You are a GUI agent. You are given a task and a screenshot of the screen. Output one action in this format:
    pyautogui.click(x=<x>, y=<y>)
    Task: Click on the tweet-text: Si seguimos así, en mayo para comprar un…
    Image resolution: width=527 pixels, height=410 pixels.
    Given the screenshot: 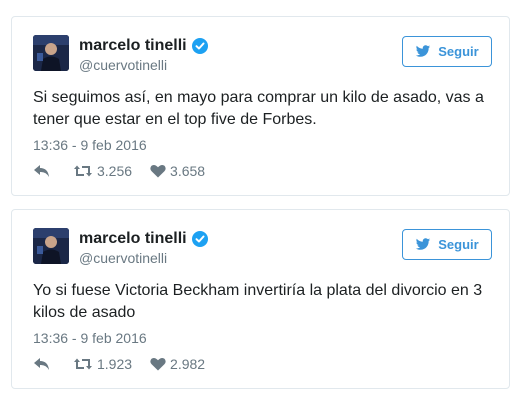 What is the action you would take?
    pyautogui.click(x=258, y=108)
    